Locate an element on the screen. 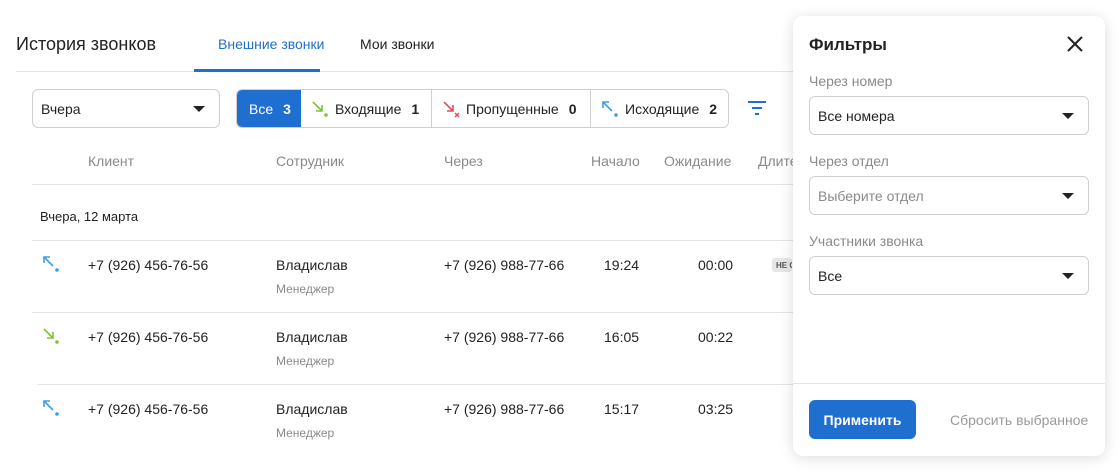 This screenshot has height=472, width=1120. date-select-value: Вчера is located at coordinates (61, 109).